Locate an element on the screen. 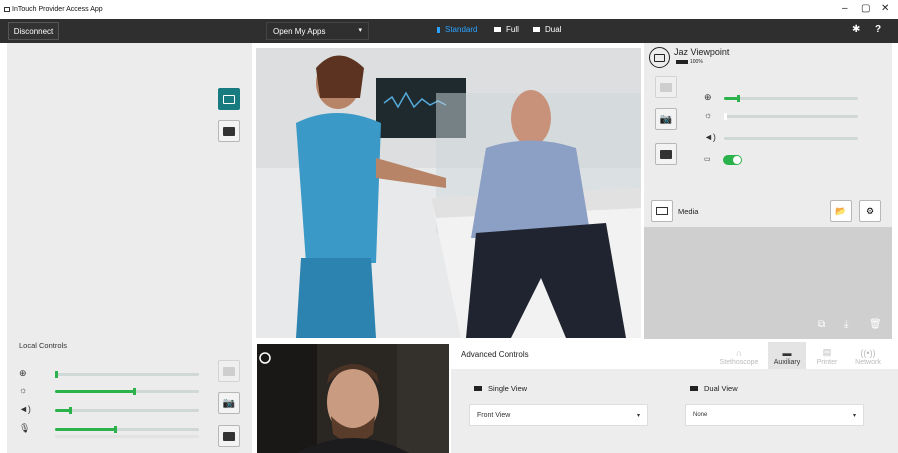 Image resolution: width=898 pixels, height=453 pixels. advanced-controls-title: Advanced Controls is located at coordinates (495, 354).